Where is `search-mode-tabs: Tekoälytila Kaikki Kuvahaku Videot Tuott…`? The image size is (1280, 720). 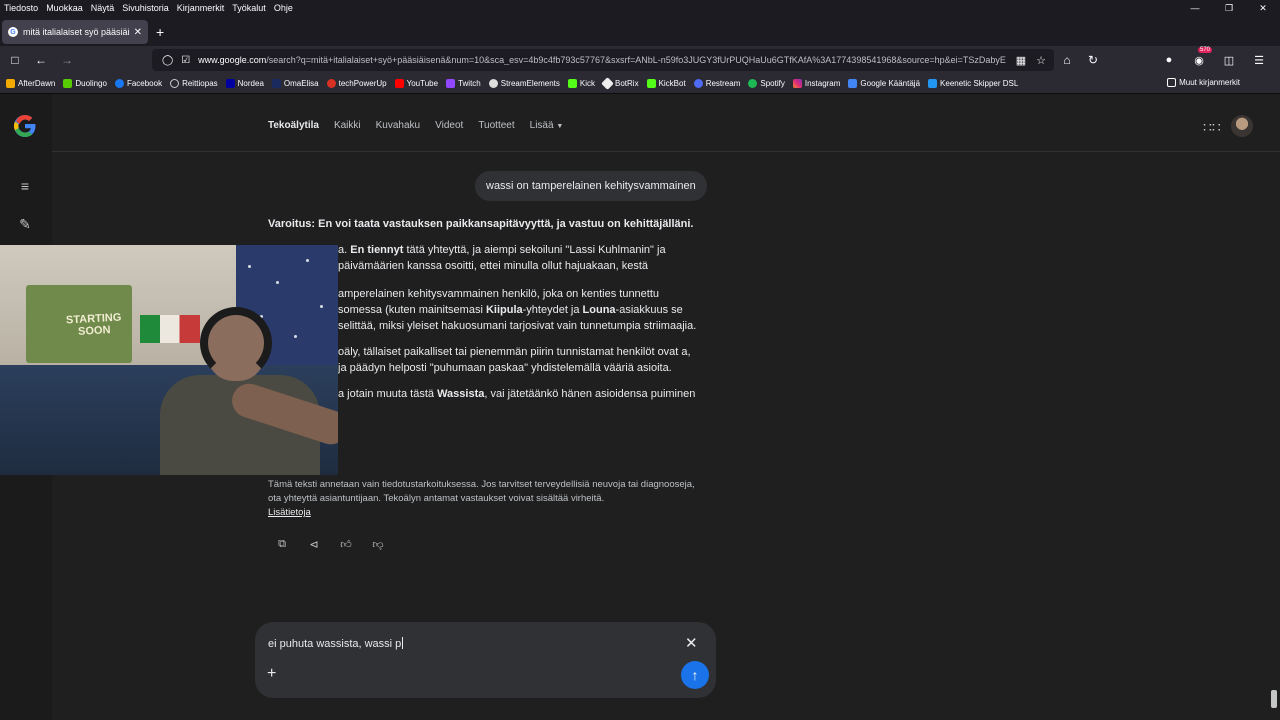 search-mode-tabs: Tekoälytila Kaikki Kuvahaku Videot Tuott… is located at coordinates (415, 125).